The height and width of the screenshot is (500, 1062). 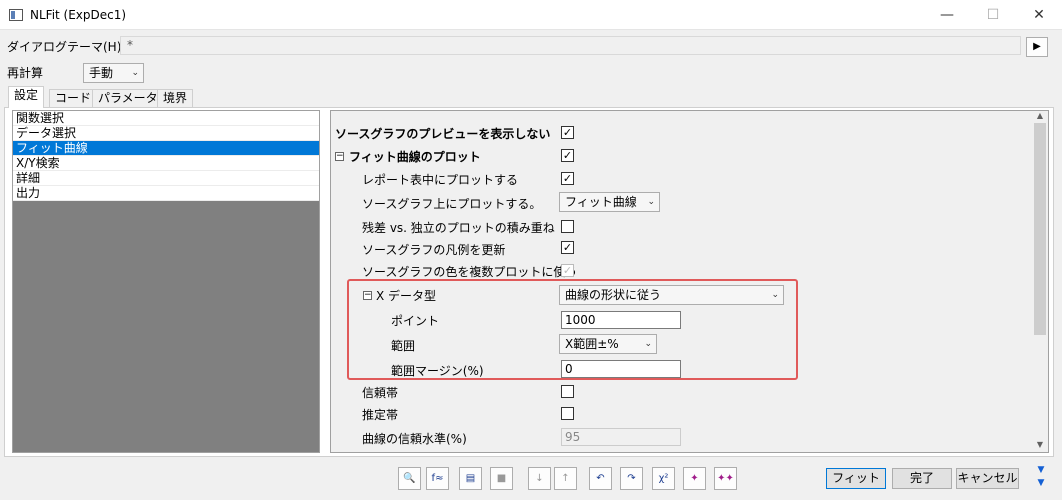 What do you see at coordinates (621, 369) in the screenshot?
I see `range-margin-input: 0` at bounding box center [621, 369].